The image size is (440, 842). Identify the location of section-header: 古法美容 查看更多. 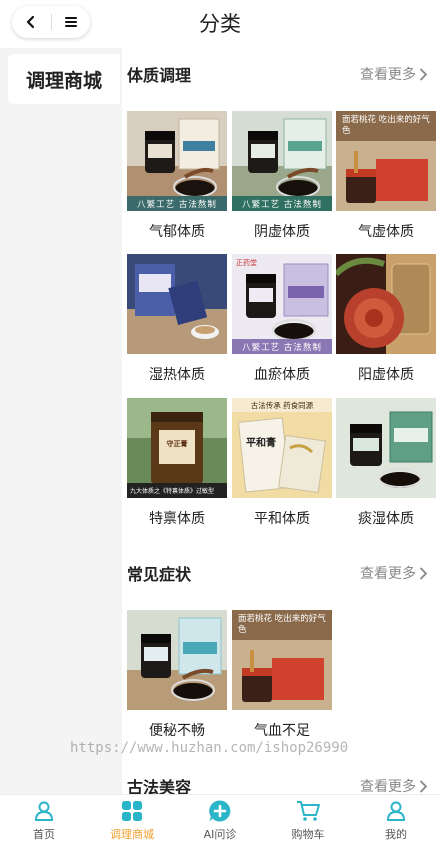
(281, 782).